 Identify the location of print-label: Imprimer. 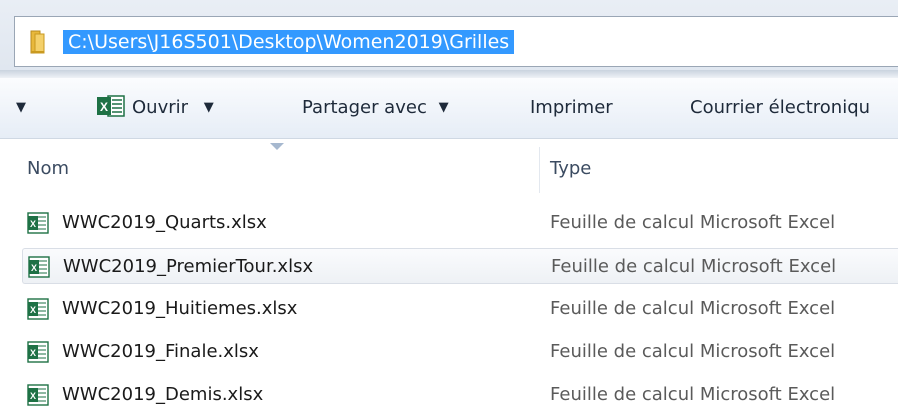
(571, 107).